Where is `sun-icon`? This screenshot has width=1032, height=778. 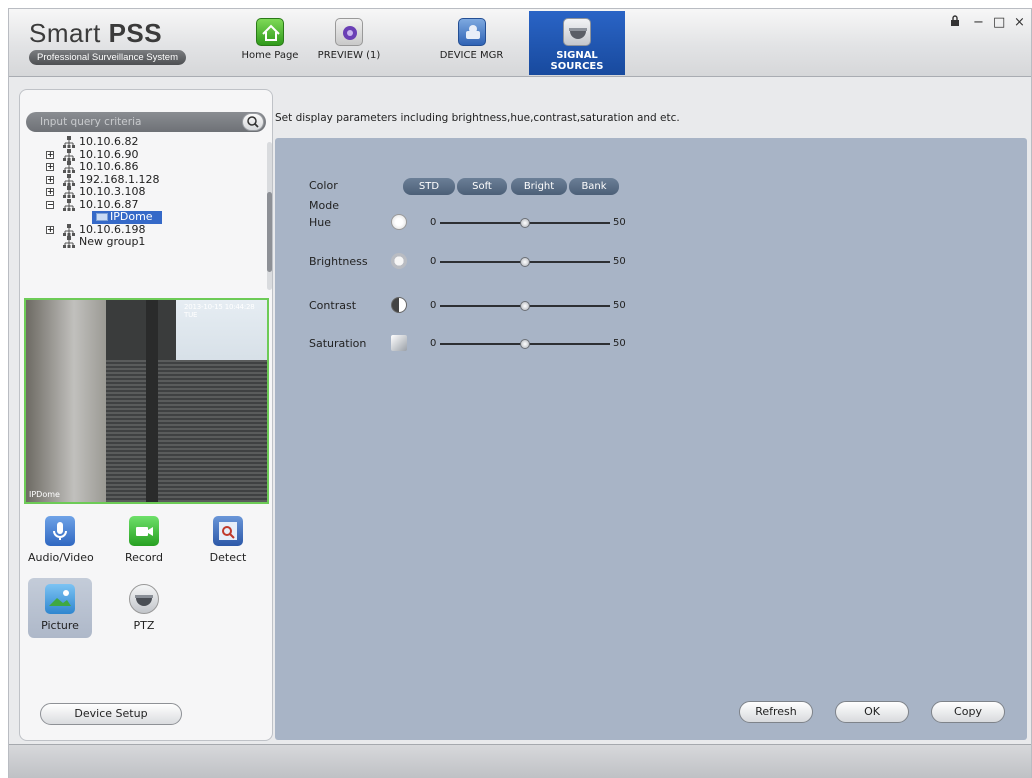
sun-icon is located at coordinates (399, 261).